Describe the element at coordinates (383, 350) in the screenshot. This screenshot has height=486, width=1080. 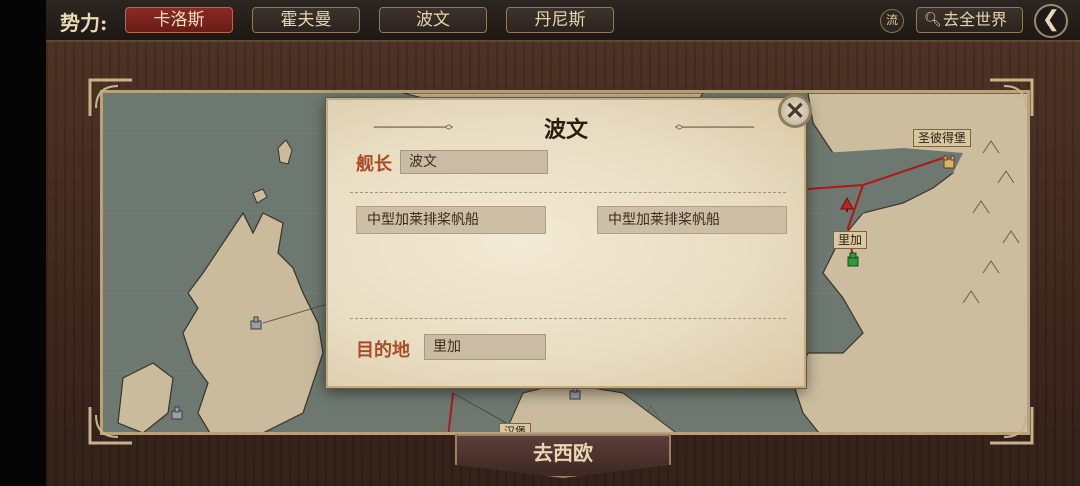
I see `destination-label: 目的地` at that location.